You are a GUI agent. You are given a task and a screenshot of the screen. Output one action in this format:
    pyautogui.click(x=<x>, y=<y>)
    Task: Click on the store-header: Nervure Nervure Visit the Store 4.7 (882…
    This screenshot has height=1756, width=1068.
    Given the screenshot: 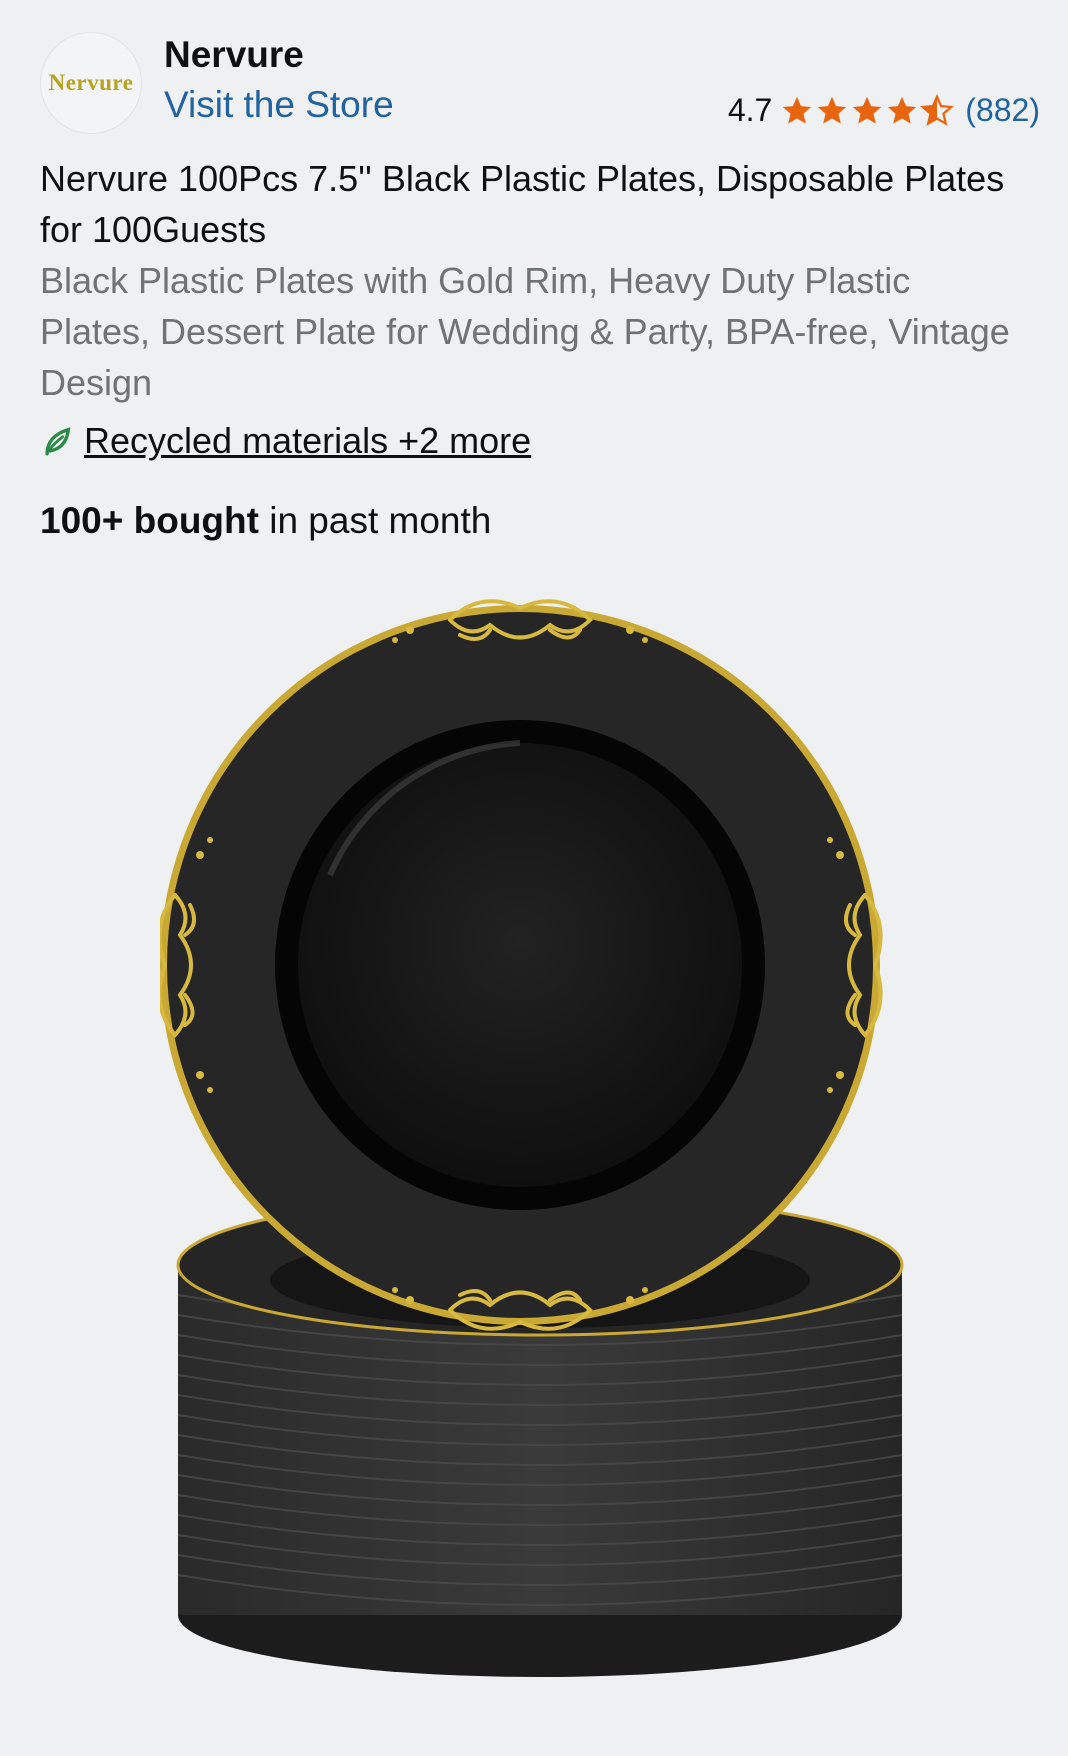 What is the action you would take?
    pyautogui.click(x=540, y=83)
    